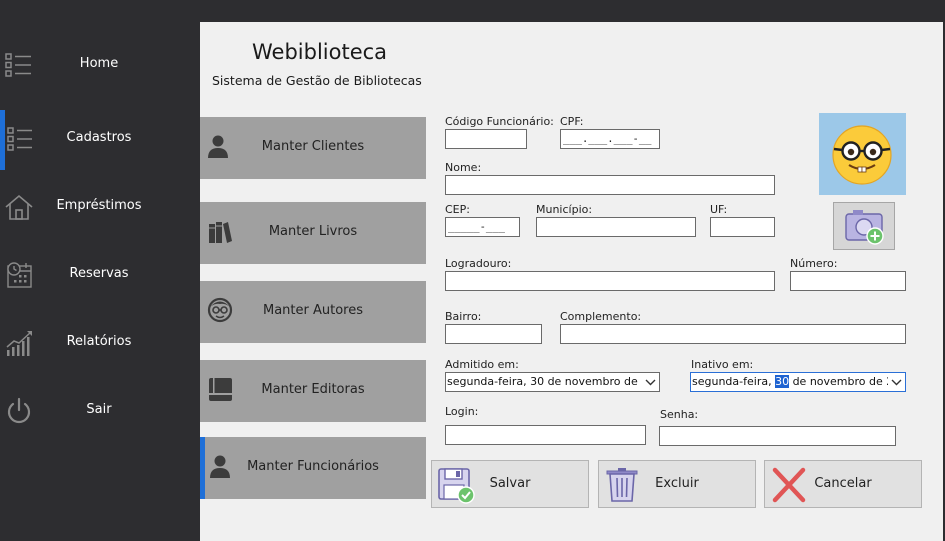  I want to click on camera-add-icon, so click(864, 227).